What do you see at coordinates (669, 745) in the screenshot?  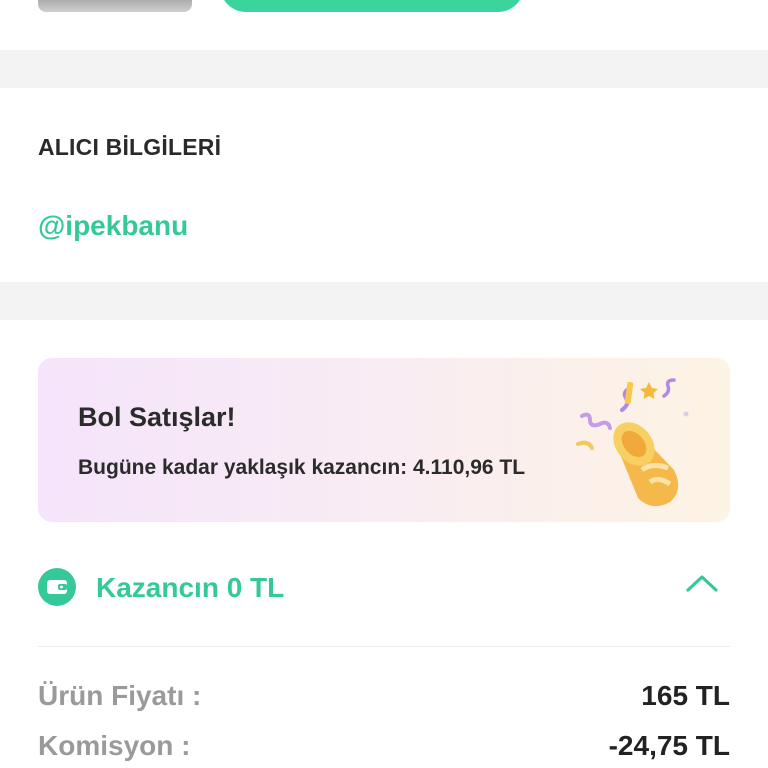 I see `commission-value: -24,75 TL` at bounding box center [669, 745].